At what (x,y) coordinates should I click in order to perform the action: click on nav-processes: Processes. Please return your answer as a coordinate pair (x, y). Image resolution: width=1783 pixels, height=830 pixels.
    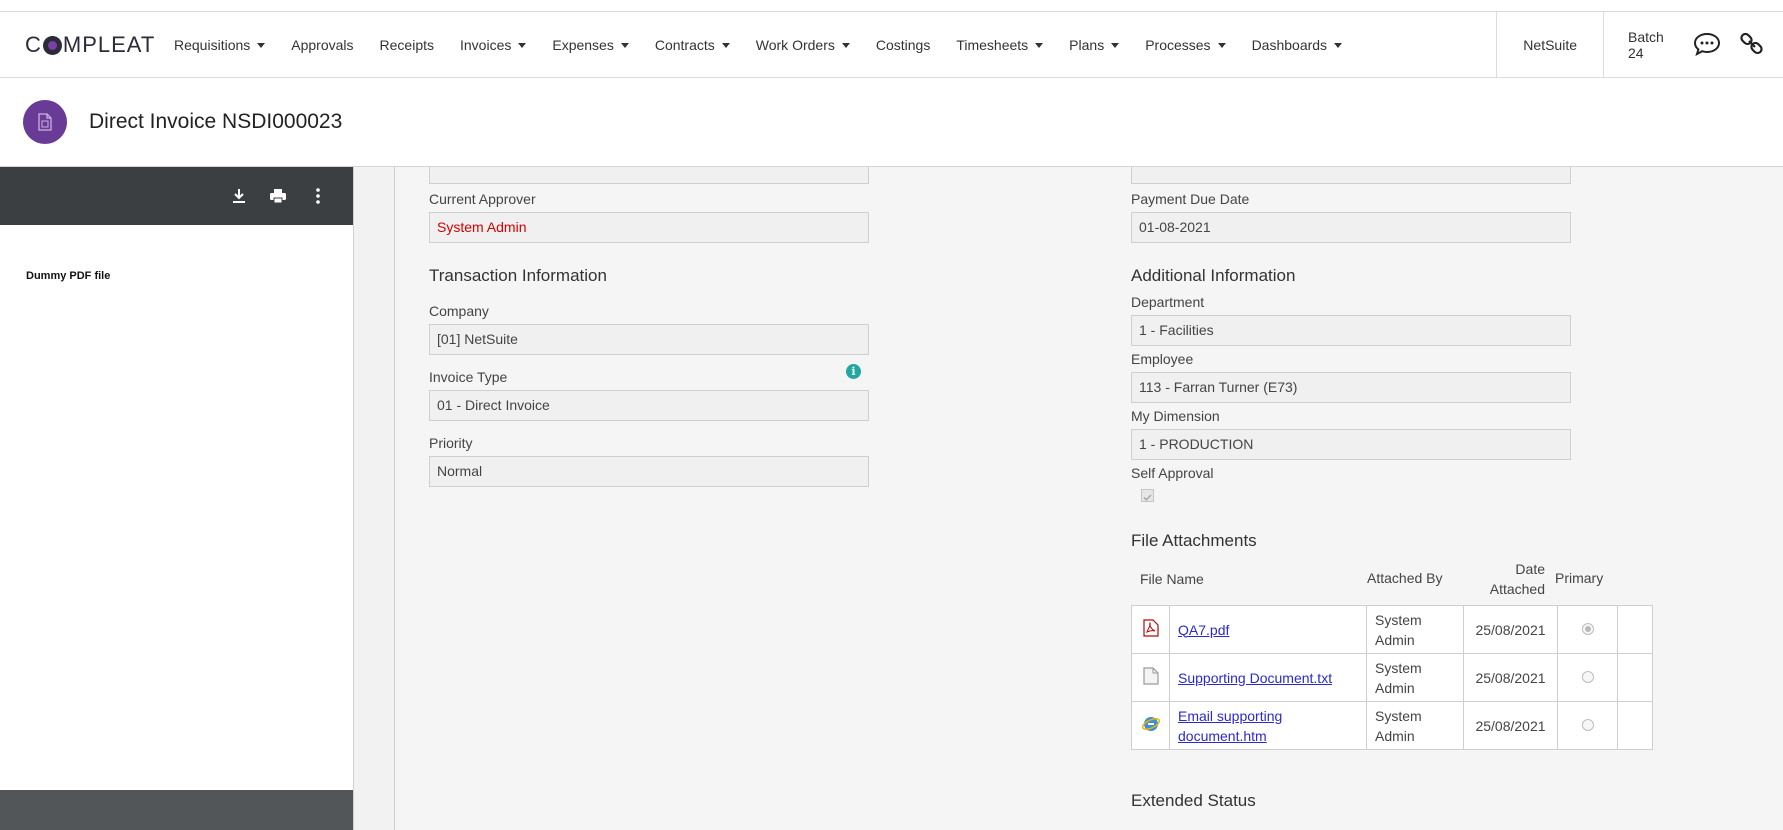
    Looking at the image, I should click on (1185, 45).